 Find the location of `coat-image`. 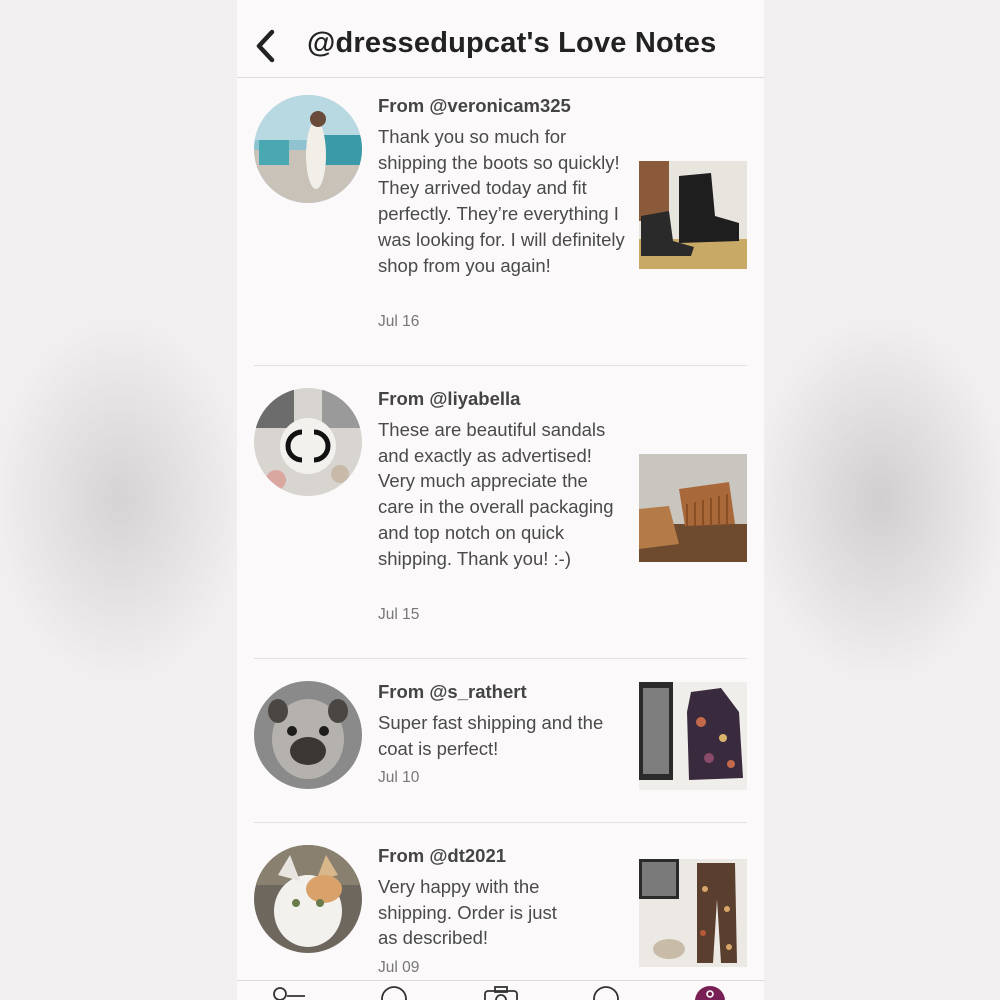

coat-image is located at coordinates (693, 736).